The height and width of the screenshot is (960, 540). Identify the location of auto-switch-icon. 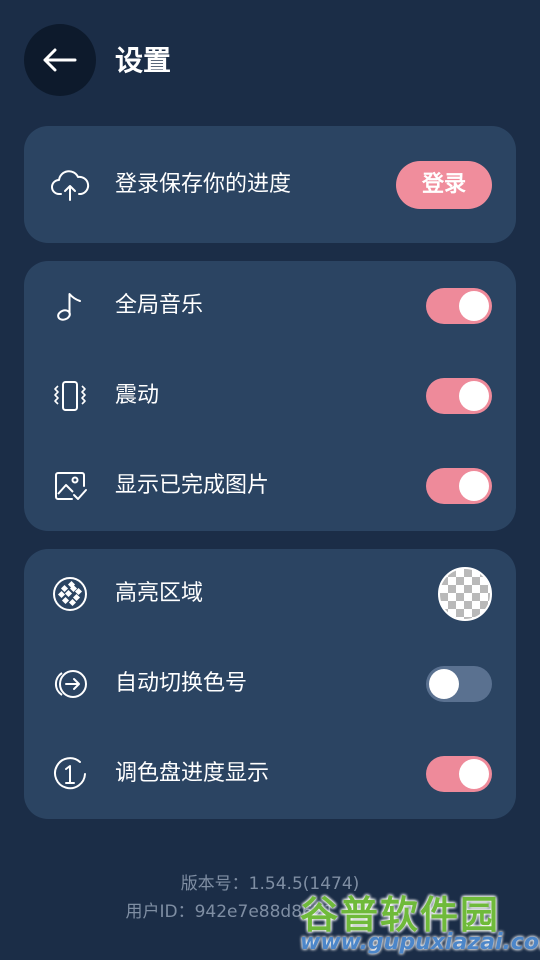
(70, 684).